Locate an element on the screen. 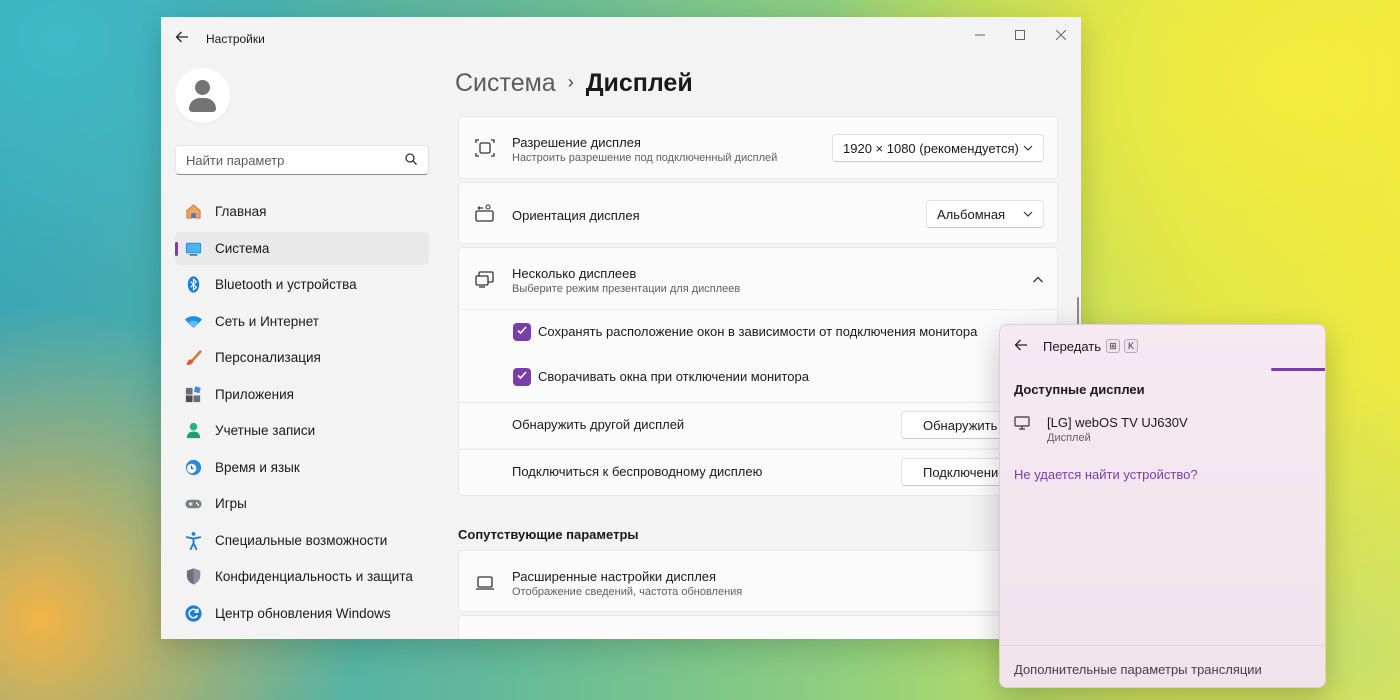 The image size is (1400, 700). keep-layout-checkbox is located at coordinates (522, 332).